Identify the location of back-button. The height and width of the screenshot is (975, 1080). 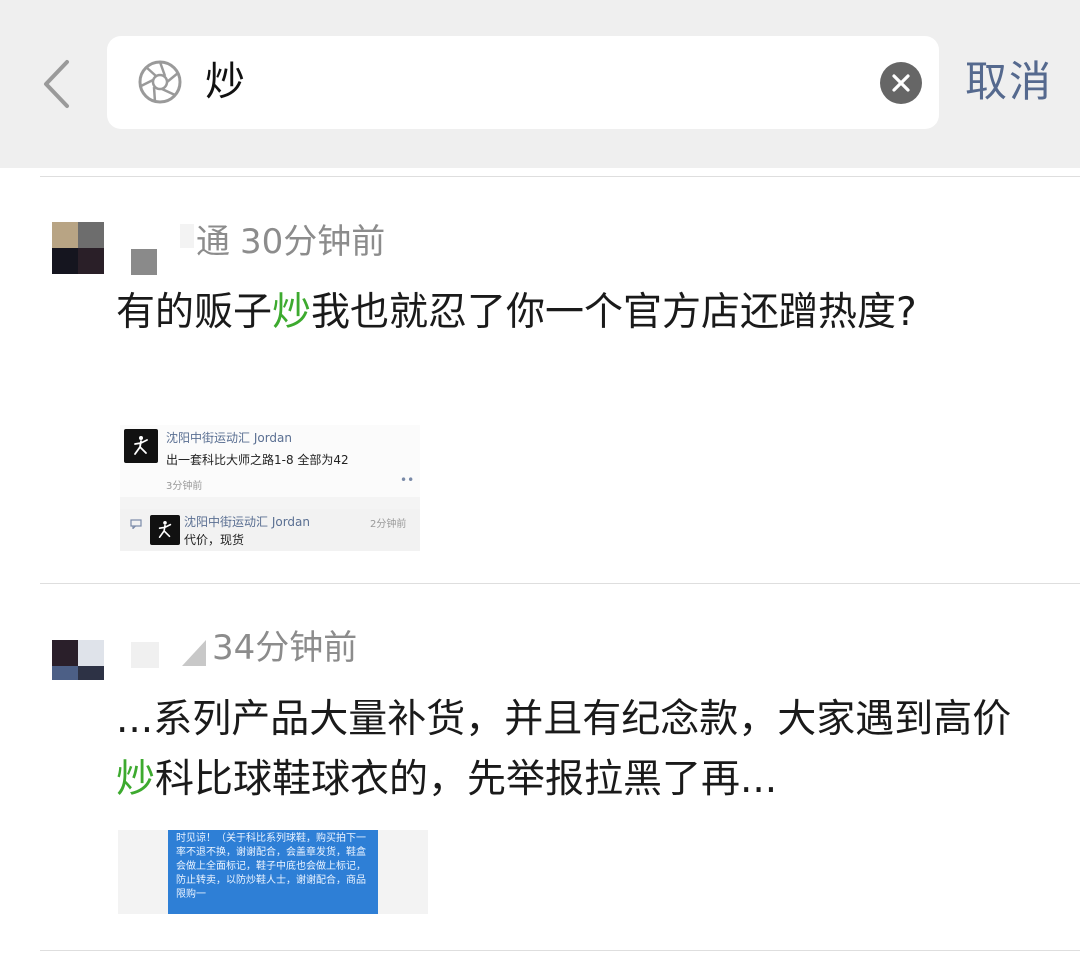
(56, 84).